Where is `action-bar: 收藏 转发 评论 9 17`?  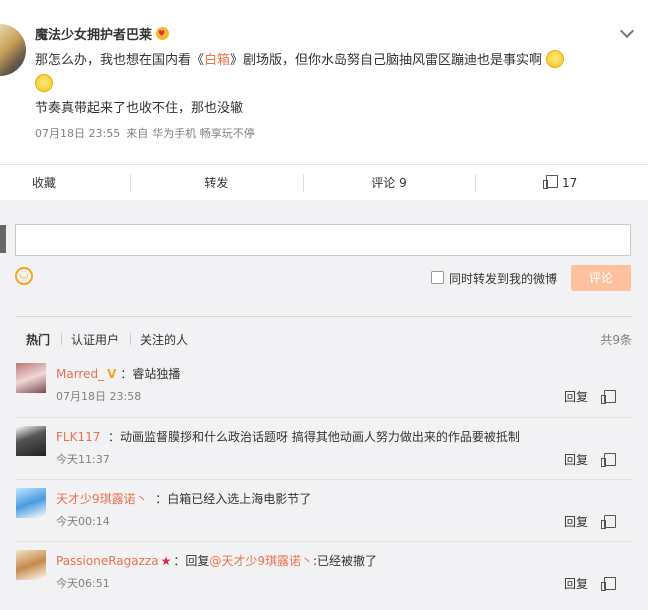 action-bar: 收藏 转发 评论 9 17 is located at coordinates (324, 182).